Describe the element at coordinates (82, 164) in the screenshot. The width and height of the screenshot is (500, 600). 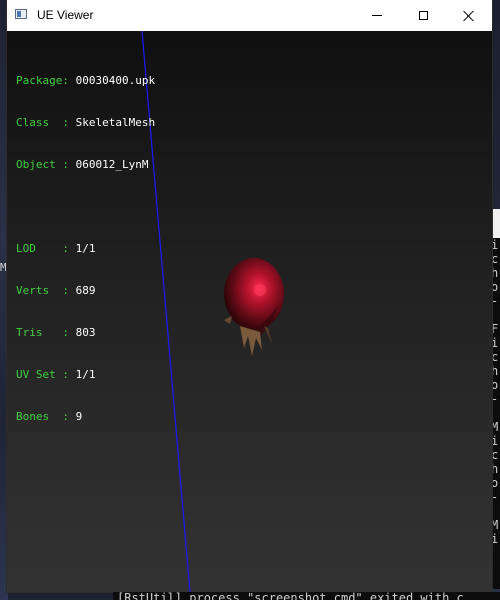
I see `info-object: Object : 060012_LynM` at that location.